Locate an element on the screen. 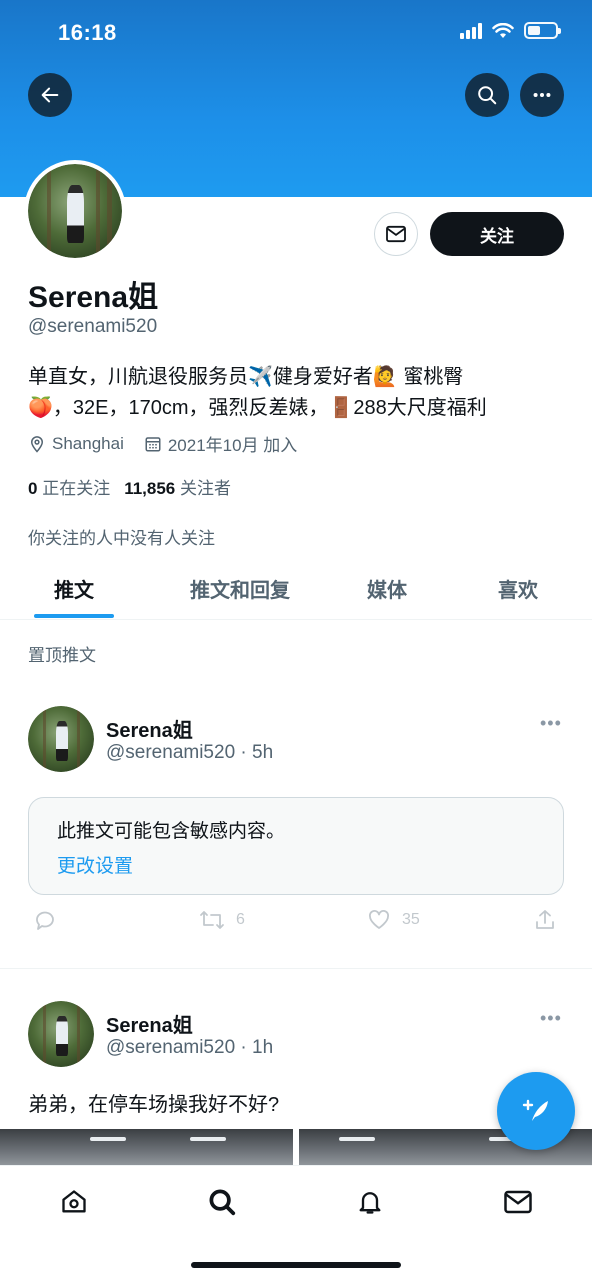 This screenshot has height=1280, width=592. following-link: 0 正在关注 is located at coordinates (69, 486).